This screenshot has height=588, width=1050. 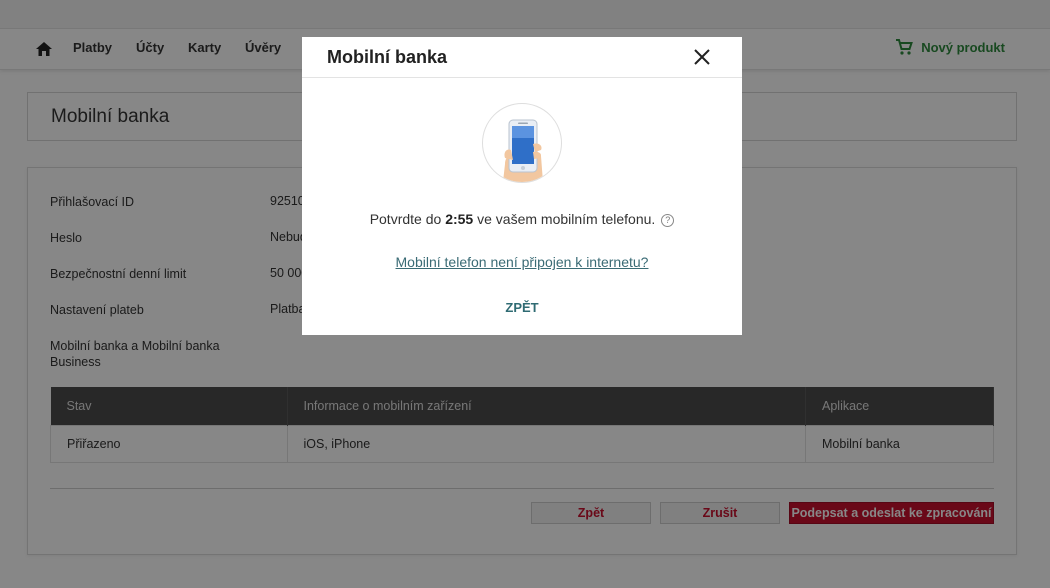 I want to click on modal-title: Mobilní banka, so click(x=387, y=57).